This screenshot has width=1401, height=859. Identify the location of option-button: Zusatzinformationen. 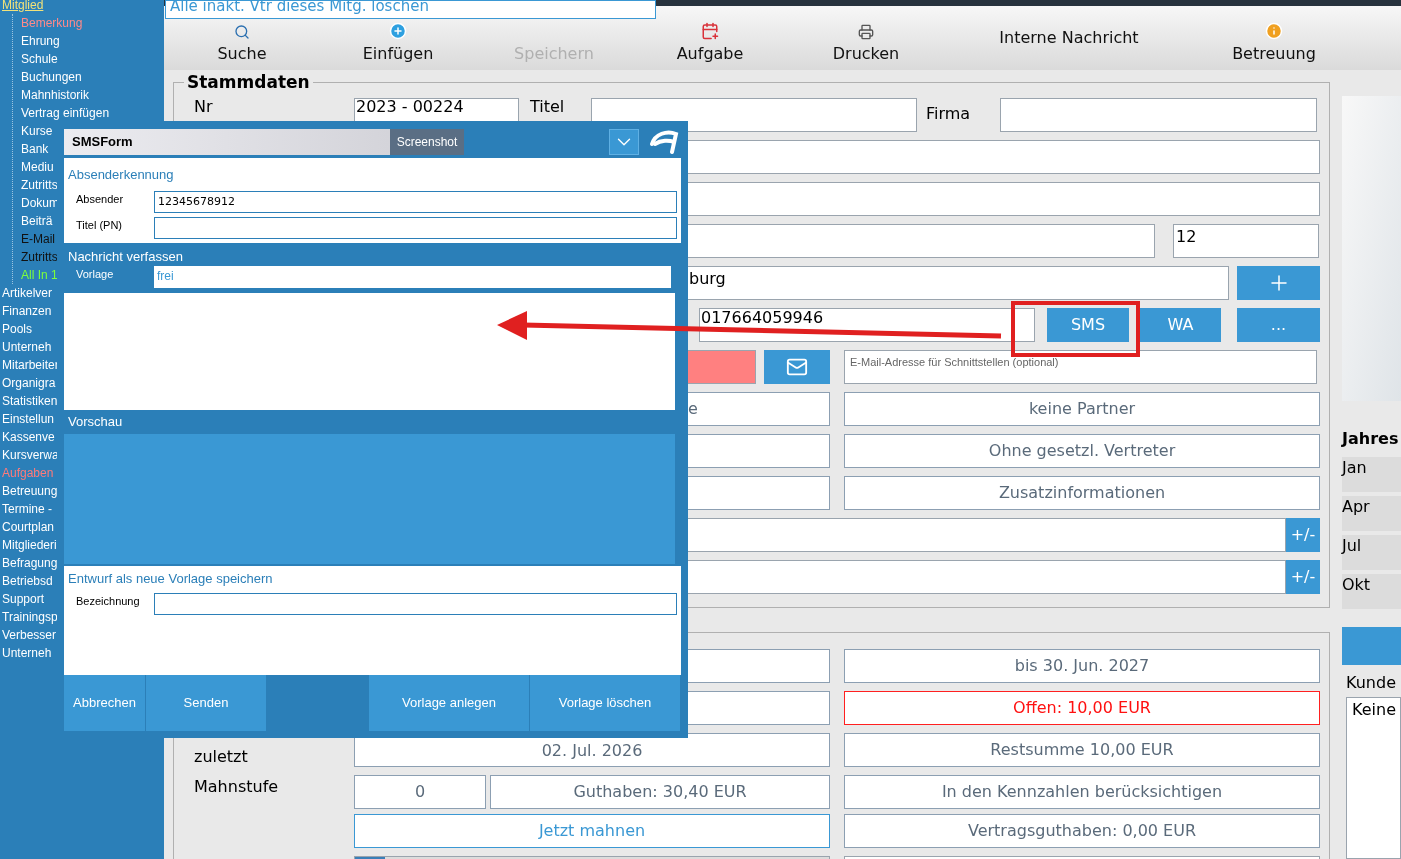
(1082, 492).